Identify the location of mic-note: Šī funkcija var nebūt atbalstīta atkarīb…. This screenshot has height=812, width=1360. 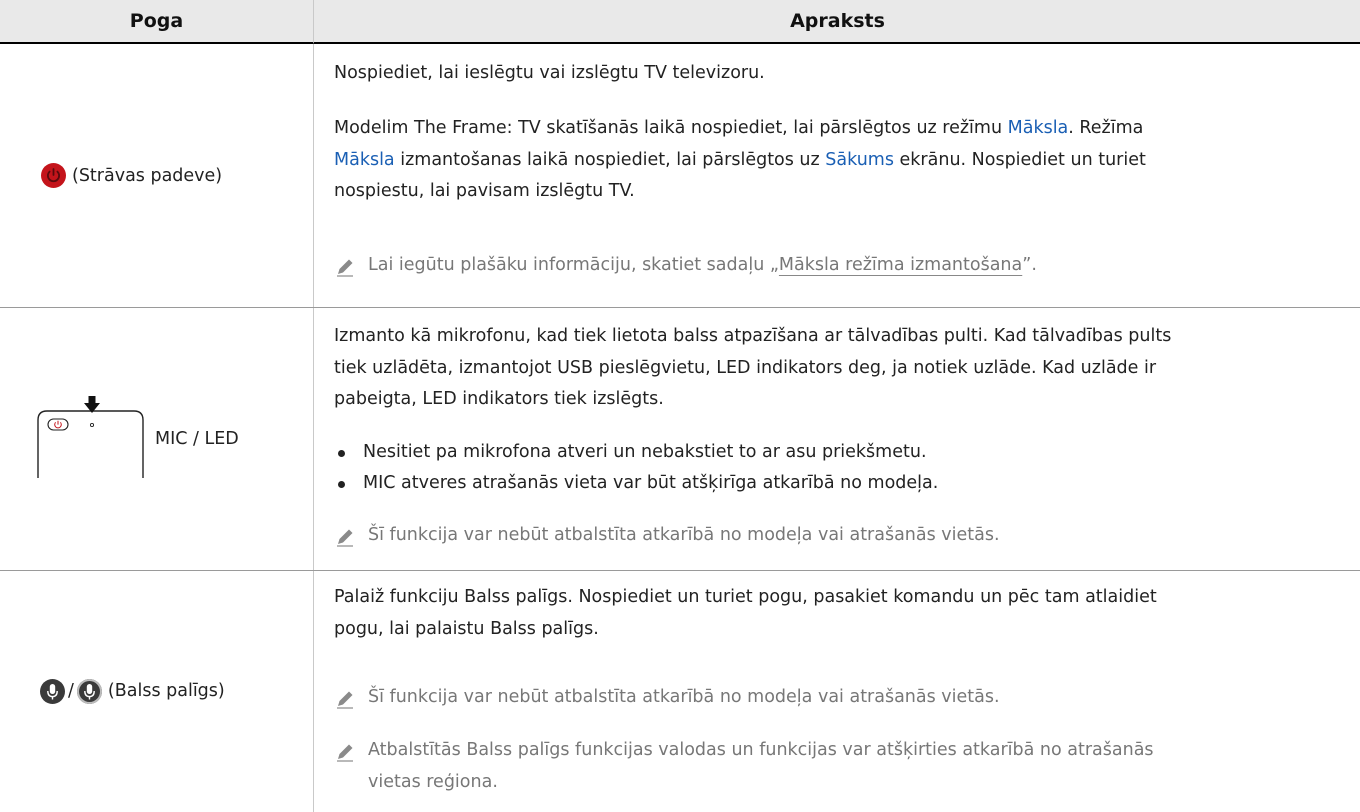
(839, 536).